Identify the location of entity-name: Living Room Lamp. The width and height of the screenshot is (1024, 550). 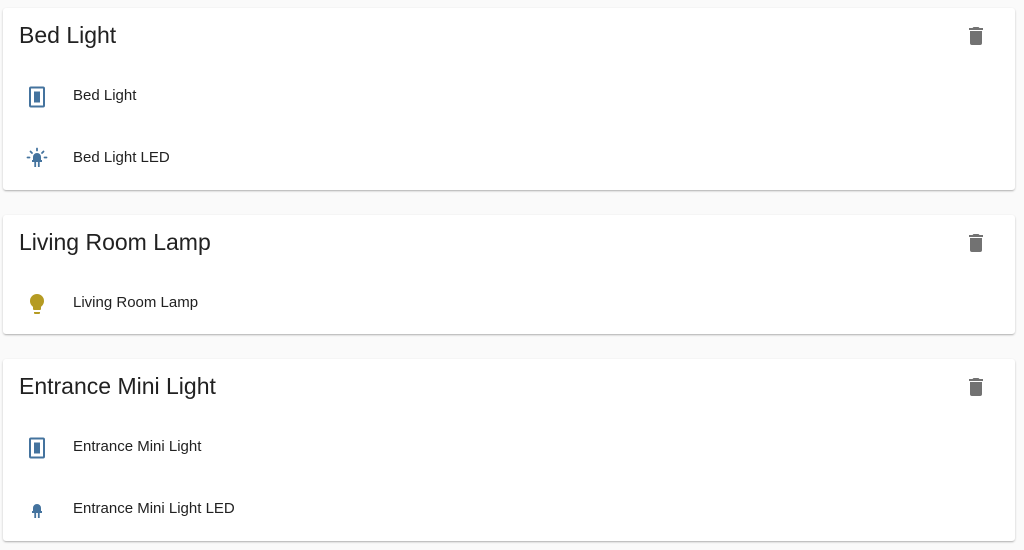
(136, 302).